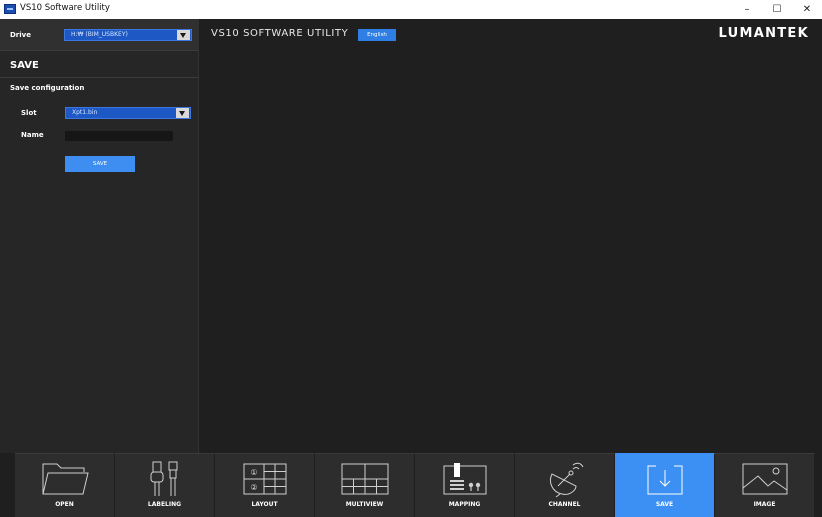 This screenshot has height=517, width=822. What do you see at coordinates (377, 35) in the screenshot?
I see `language-button: English` at bounding box center [377, 35].